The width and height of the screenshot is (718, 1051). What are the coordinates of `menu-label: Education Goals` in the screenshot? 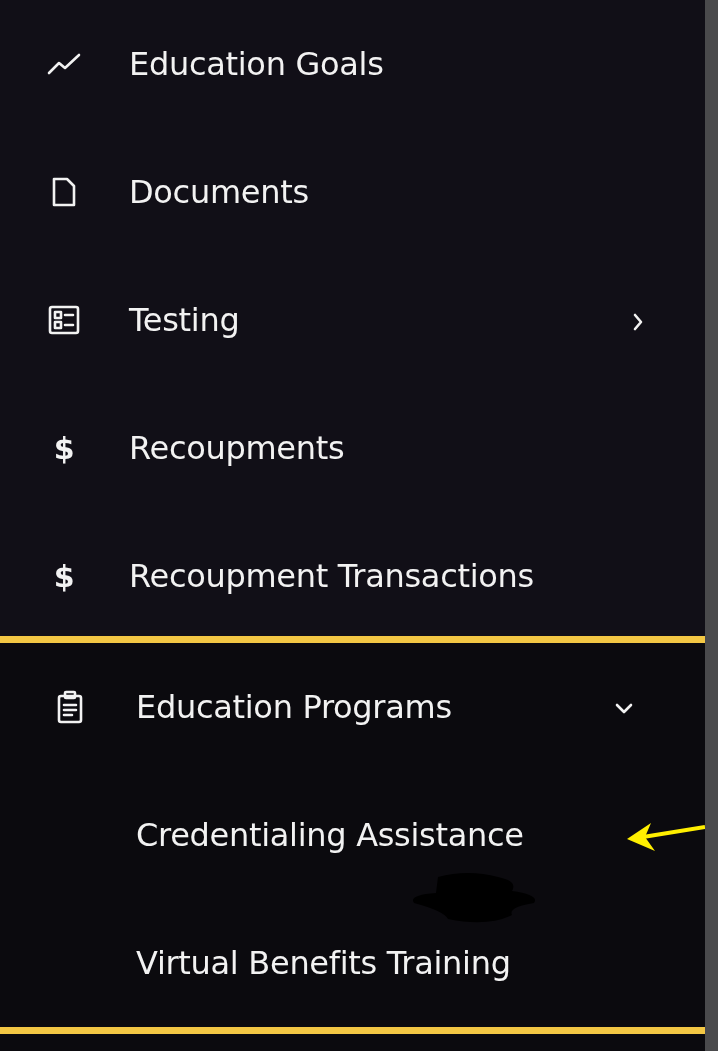 It's located at (257, 64).